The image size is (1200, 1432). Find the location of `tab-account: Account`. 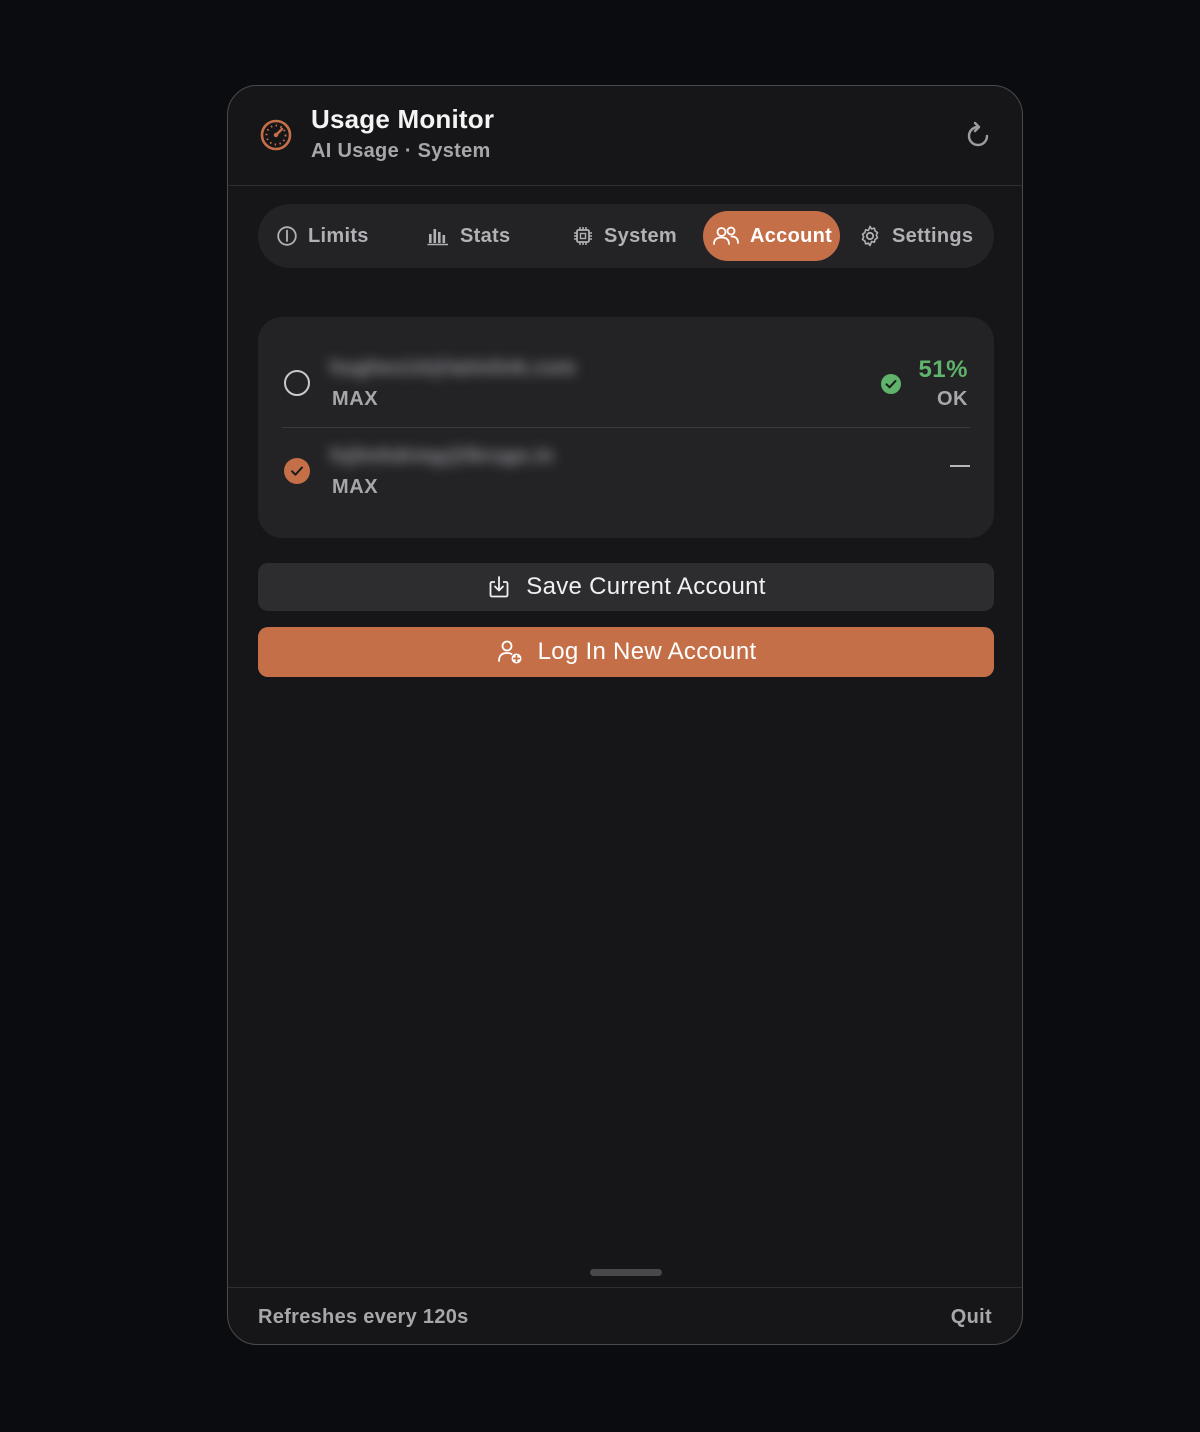

tab-account: Account is located at coordinates (771, 236).